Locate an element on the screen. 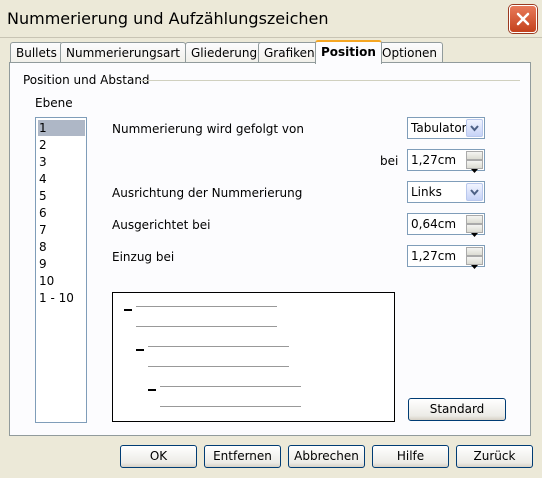 Image resolution: width=542 pixels, height=478 pixels. close-button is located at coordinates (523, 19).